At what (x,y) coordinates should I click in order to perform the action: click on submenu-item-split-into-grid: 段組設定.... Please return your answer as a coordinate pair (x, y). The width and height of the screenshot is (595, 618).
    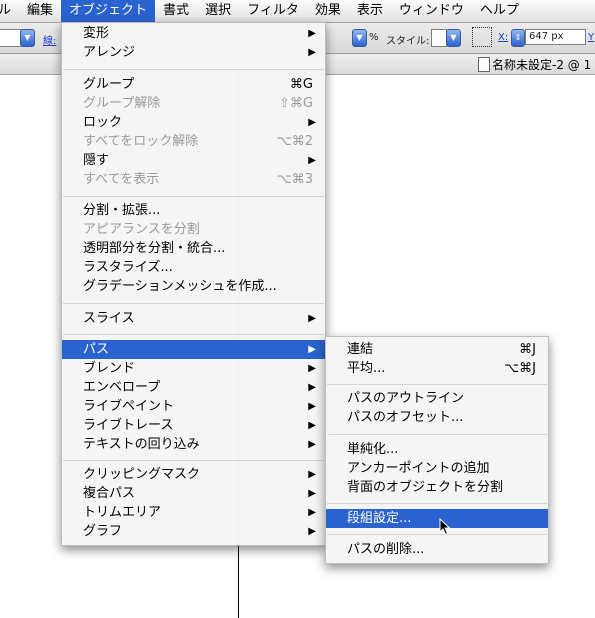
    Looking at the image, I should click on (437, 518).